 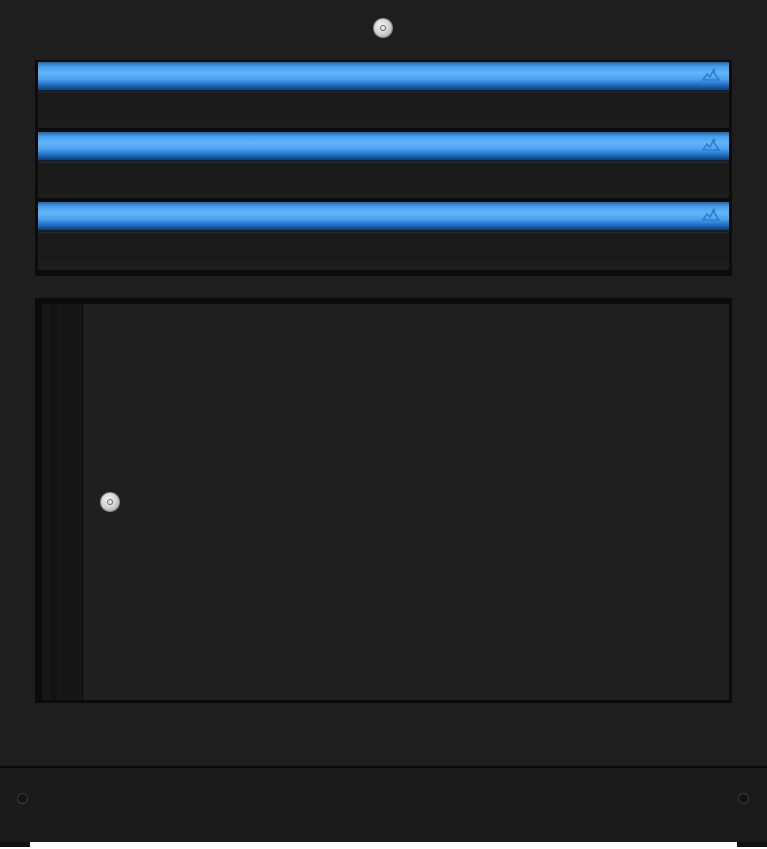 I want to click on plinth-base, so click(x=383, y=805).